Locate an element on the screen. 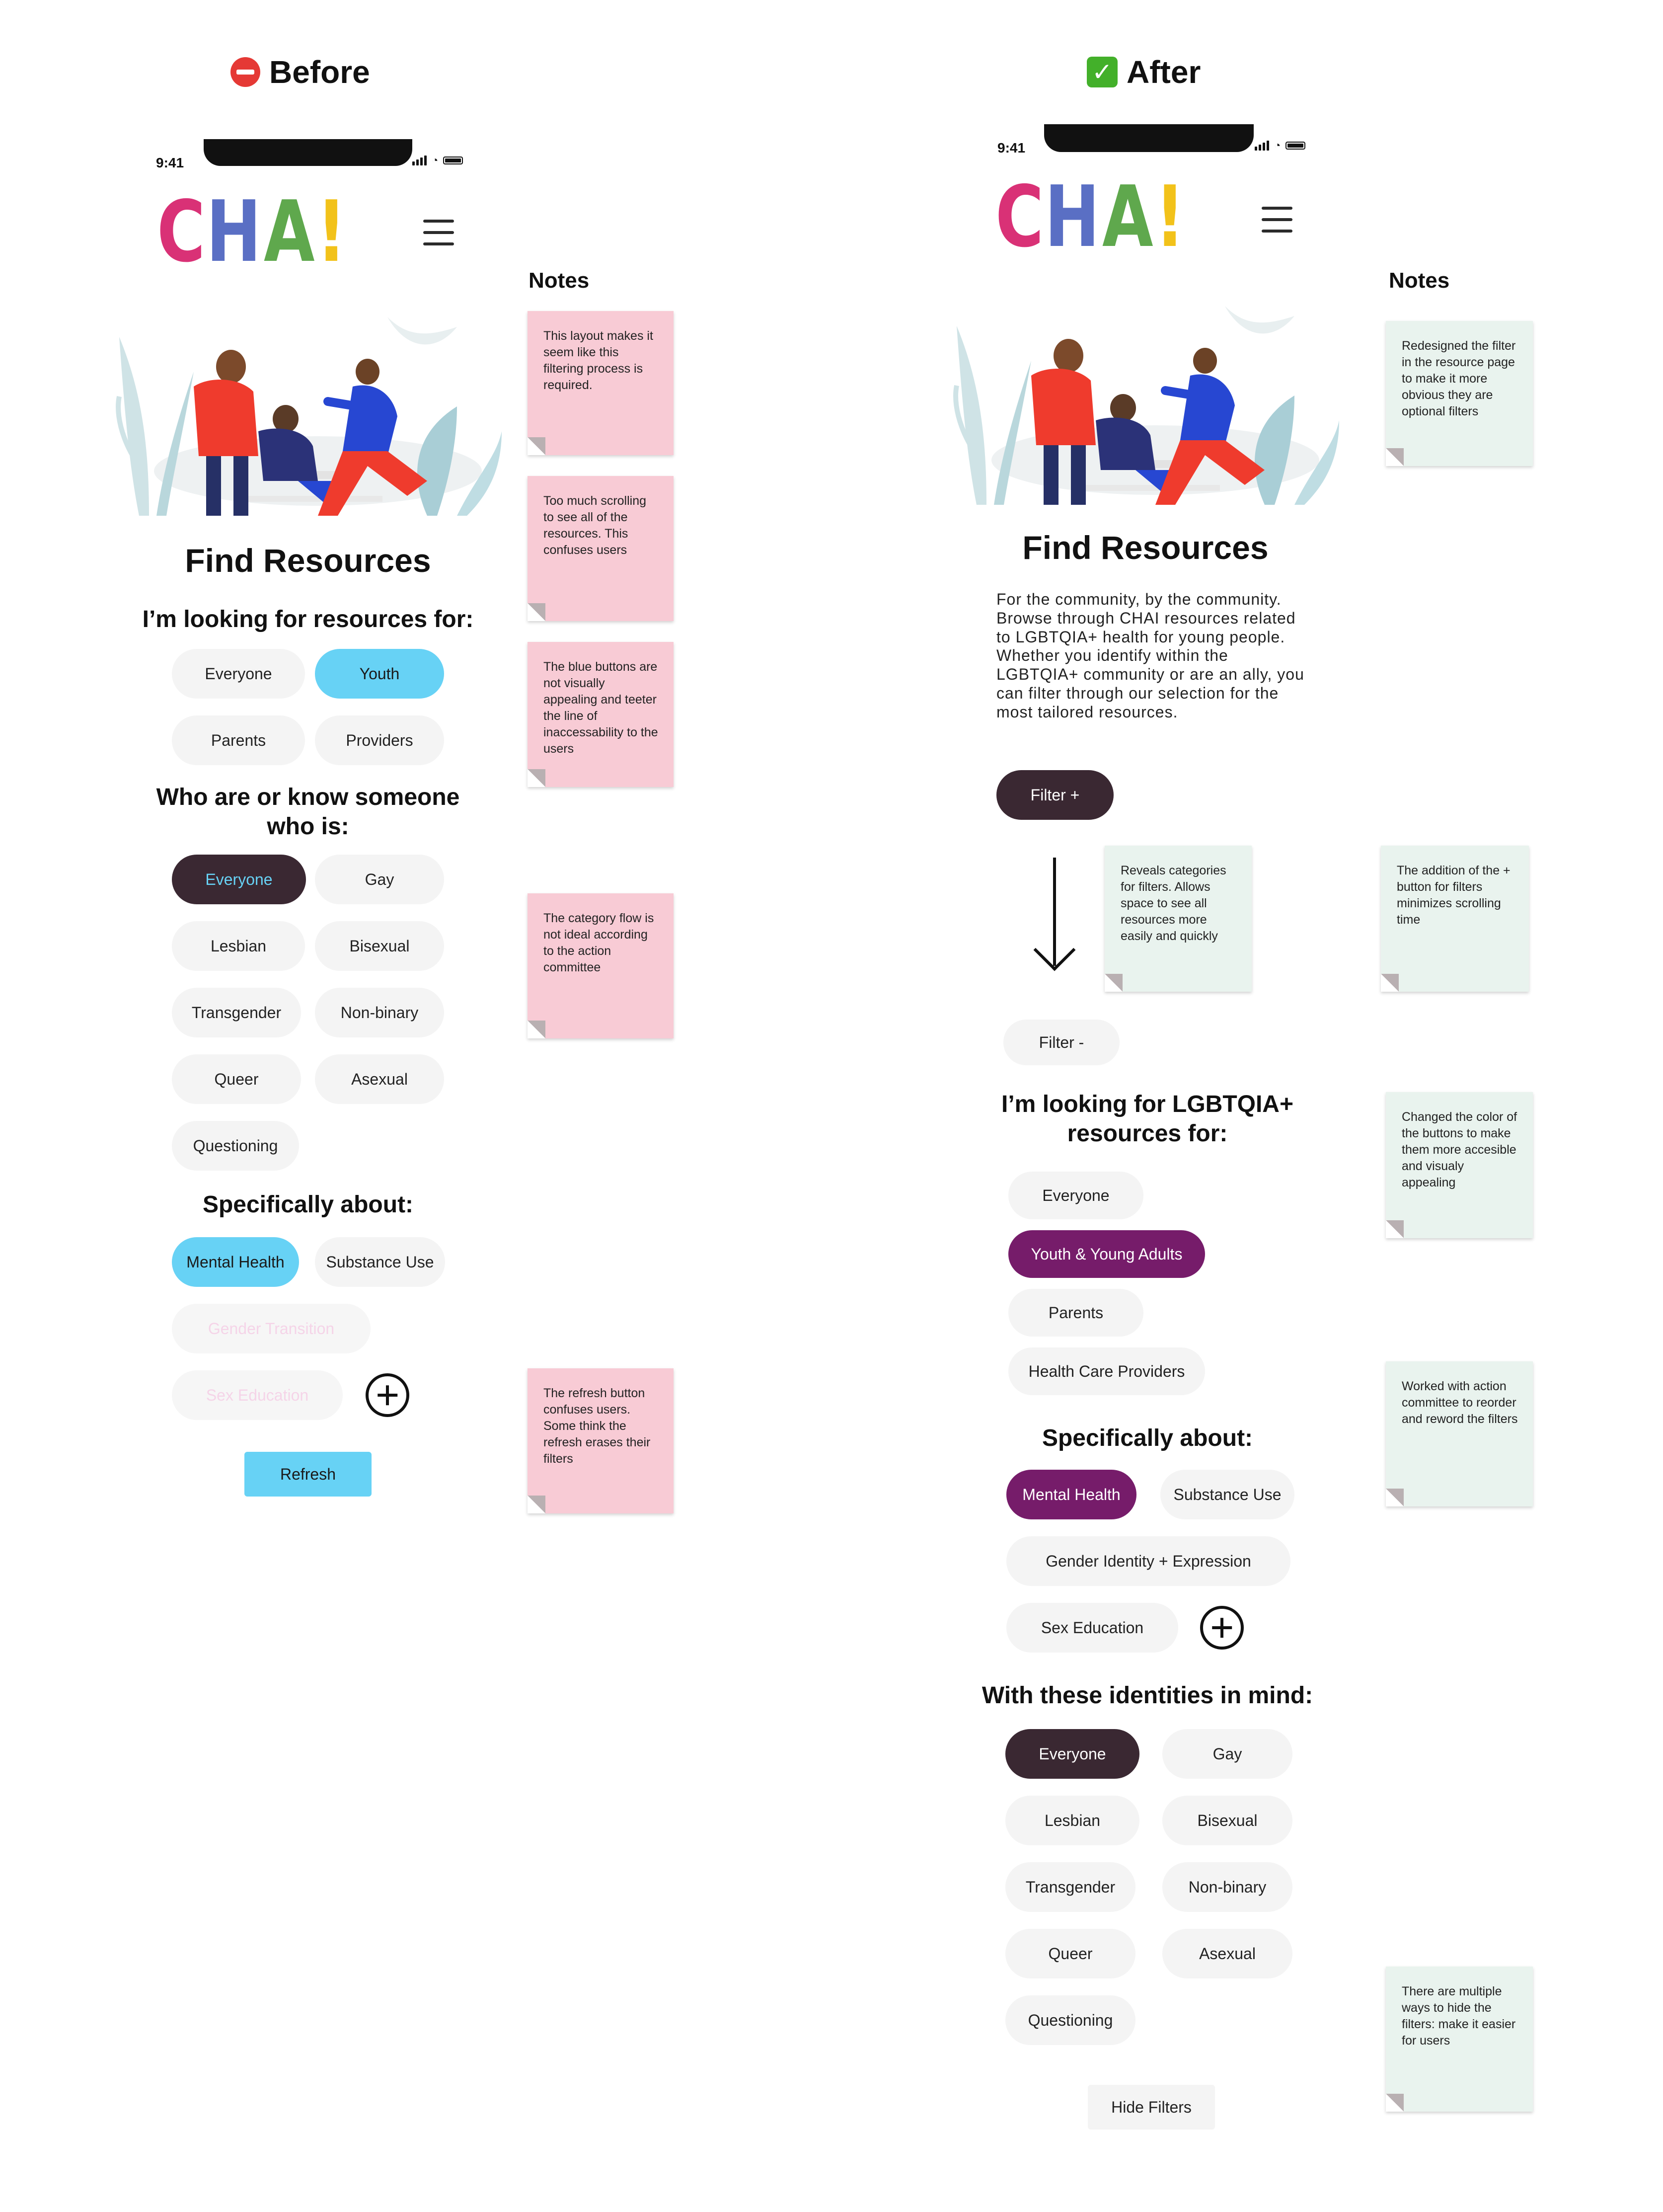 This screenshot has width=1663, height=2212. filter-health-care-providers: Health Care Providers is located at coordinates (1106, 1371).